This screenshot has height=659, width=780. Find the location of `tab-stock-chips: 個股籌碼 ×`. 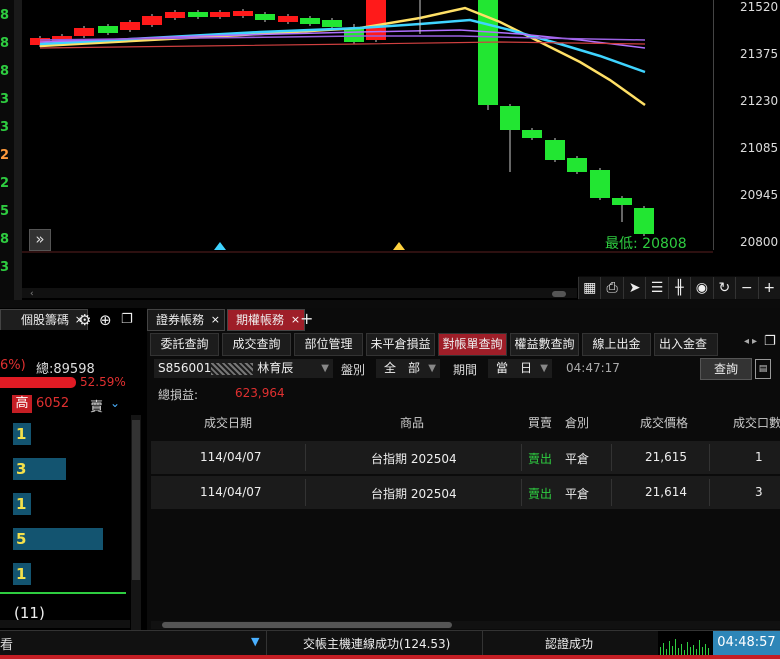

tab-stock-chips: 個股籌碼 × is located at coordinates (44, 319).